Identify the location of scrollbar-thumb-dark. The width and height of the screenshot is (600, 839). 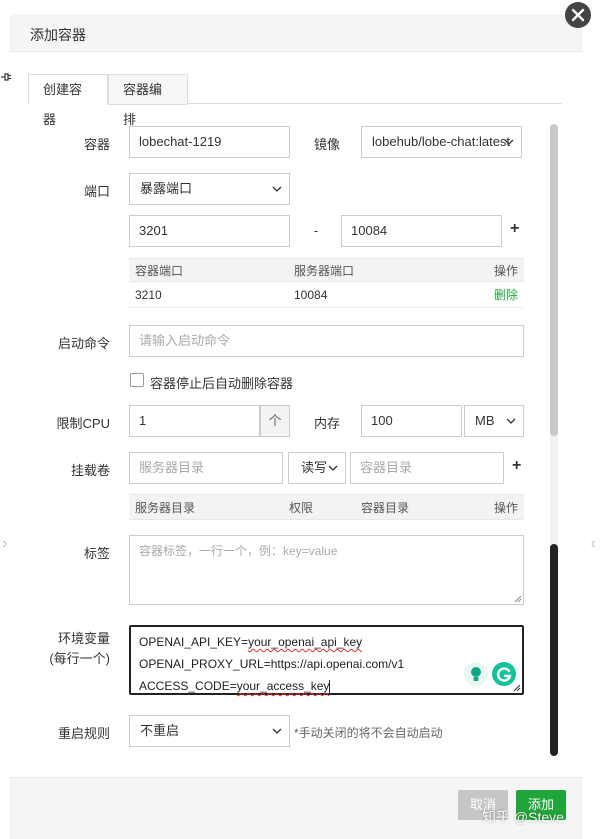
(554, 650).